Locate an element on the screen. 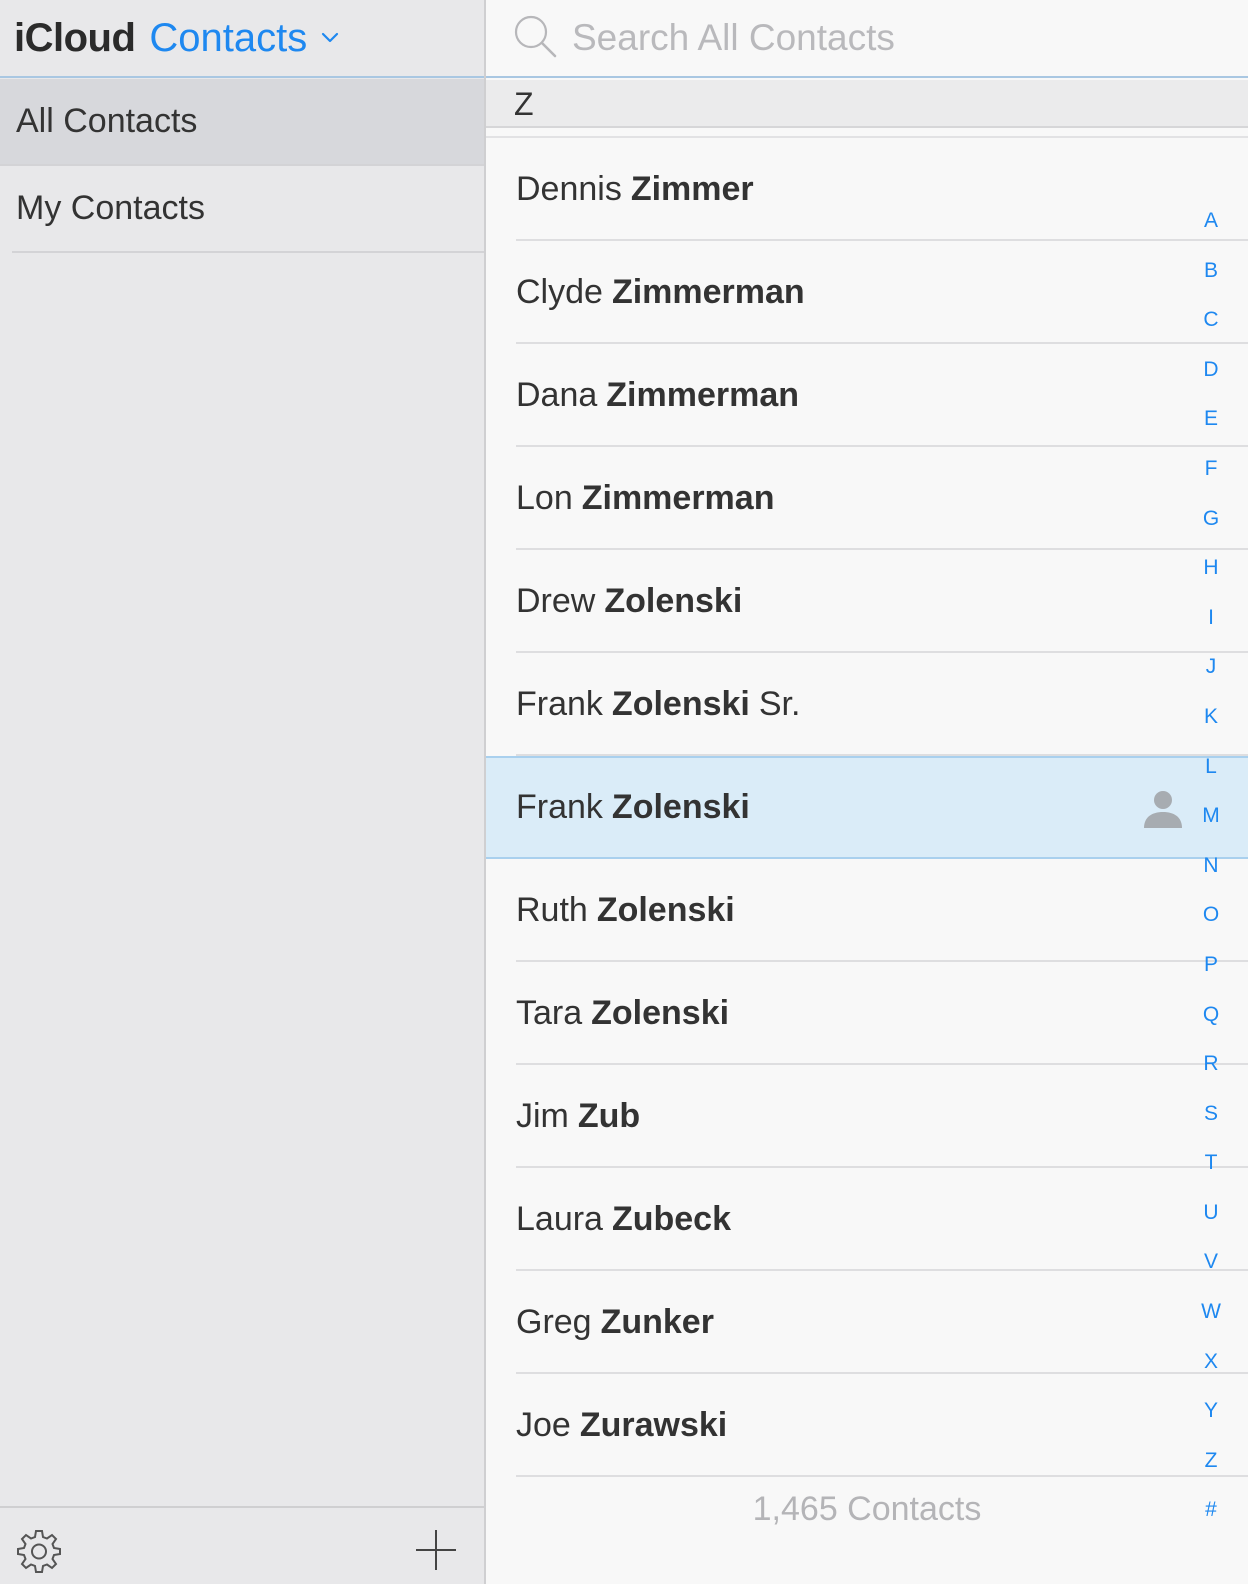 The height and width of the screenshot is (1584, 1248). section-header: Z is located at coordinates (867, 104).